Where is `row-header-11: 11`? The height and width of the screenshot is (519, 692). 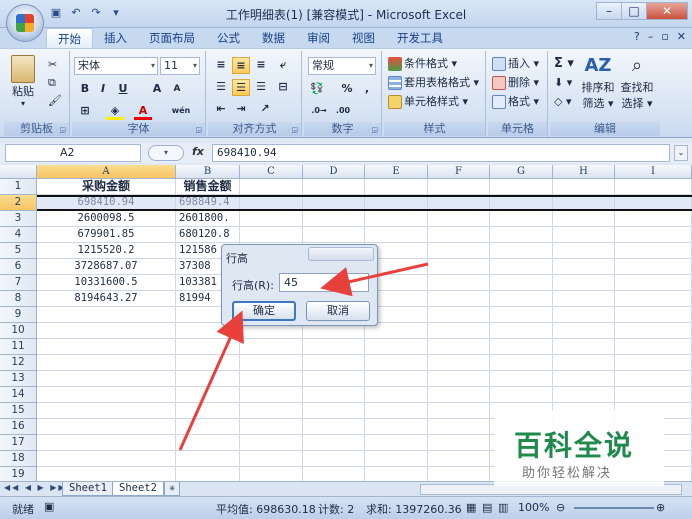
row-header-11: 11 is located at coordinates (18, 347).